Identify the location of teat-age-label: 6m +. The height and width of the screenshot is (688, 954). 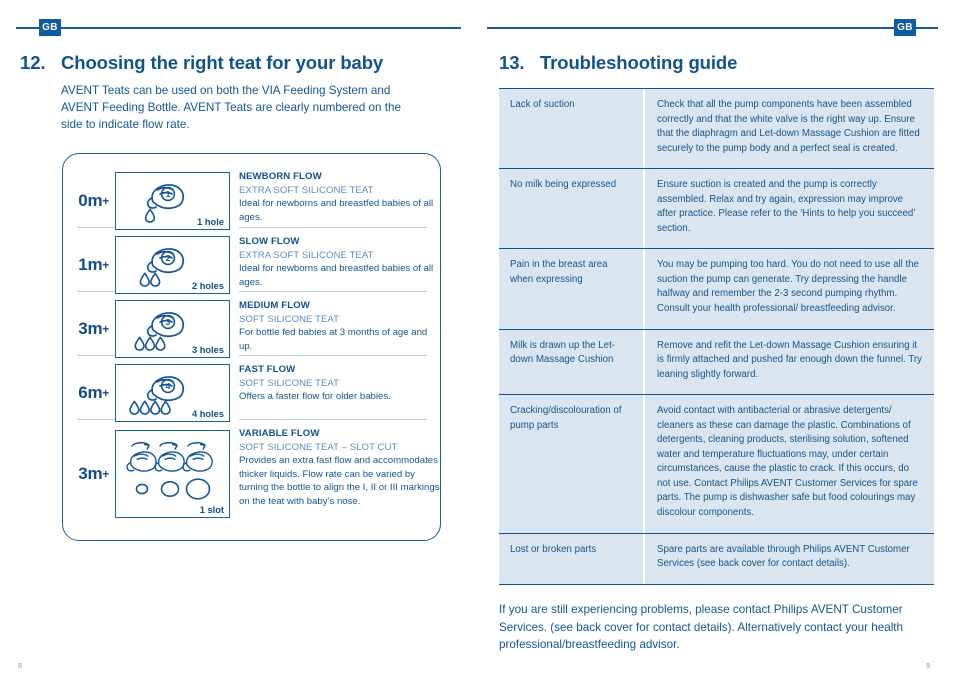
(89, 393).